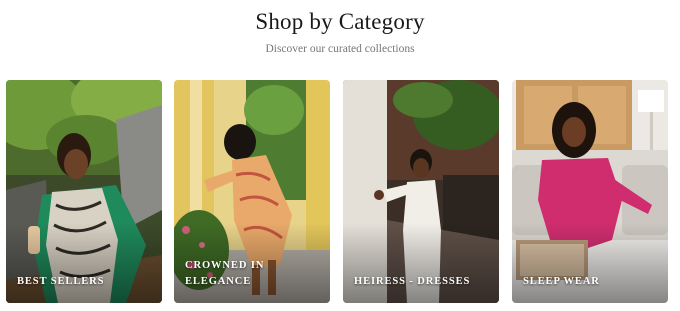  Describe the element at coordinates (561, 281) in the screenshot. I see `category-label: SLEEP WEAR` at that location.